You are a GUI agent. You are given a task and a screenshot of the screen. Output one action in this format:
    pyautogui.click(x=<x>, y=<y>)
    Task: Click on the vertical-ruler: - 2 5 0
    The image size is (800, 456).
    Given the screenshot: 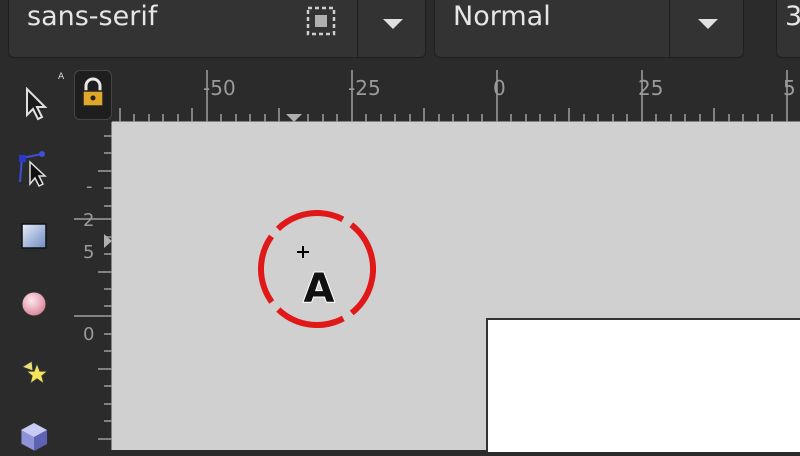 What is the action you would take?
    pyautogui.click(x=91, y=286)
    